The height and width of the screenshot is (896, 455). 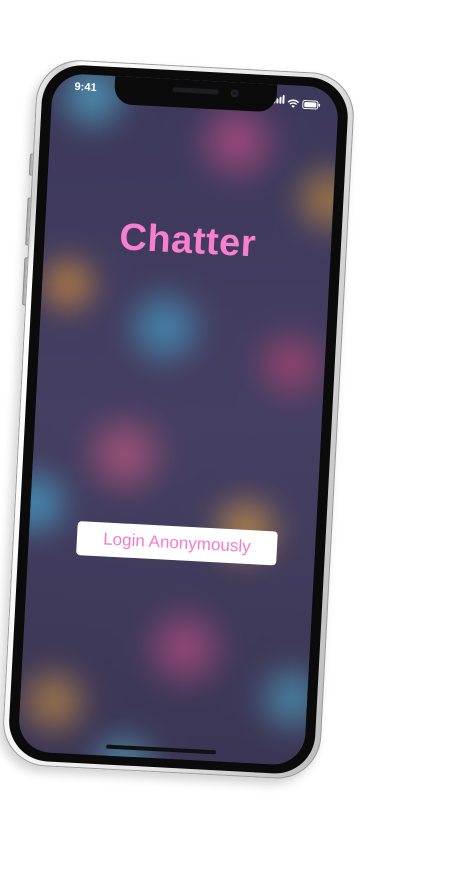 What do you see at coordinates (311, 103) in the screenshot?
I see `battery-icon` at bounding box center [311, 103].